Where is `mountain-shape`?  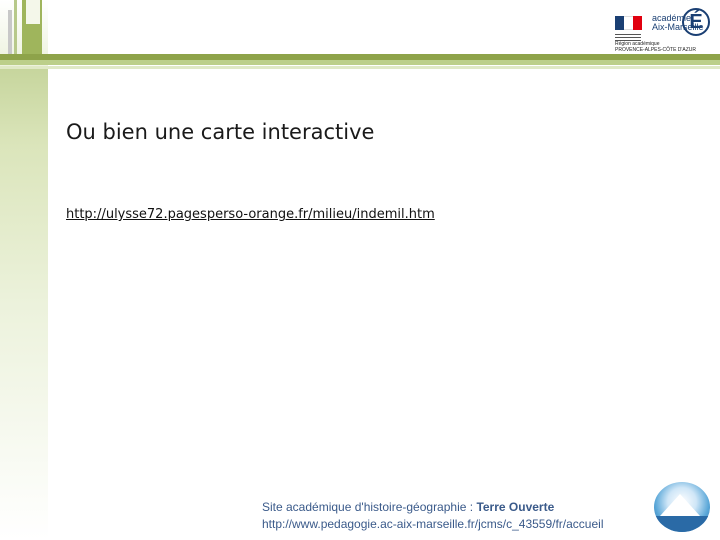 mountain-shape is located at coordinates (680, 505).